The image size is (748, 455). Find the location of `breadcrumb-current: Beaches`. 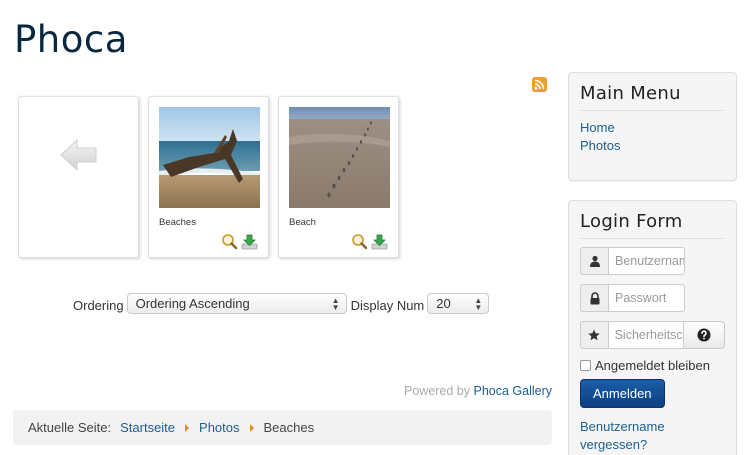

breadcrumb-current: Beaches is located at coordinates (289, 427).